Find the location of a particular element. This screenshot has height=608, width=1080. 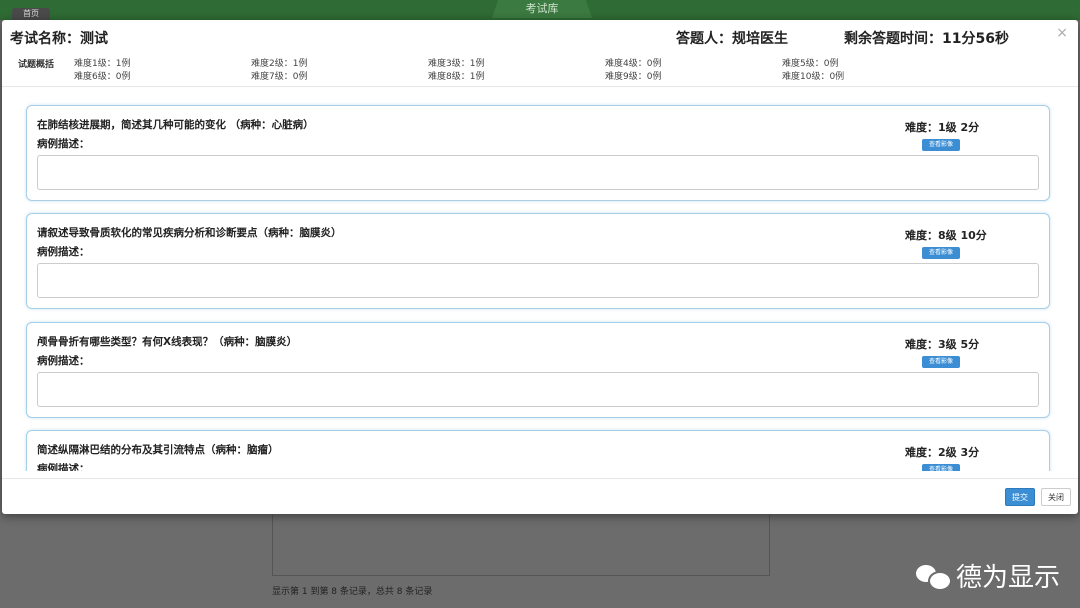

summary-item: 难度4级：0例 is located at coordinates (633, 64).